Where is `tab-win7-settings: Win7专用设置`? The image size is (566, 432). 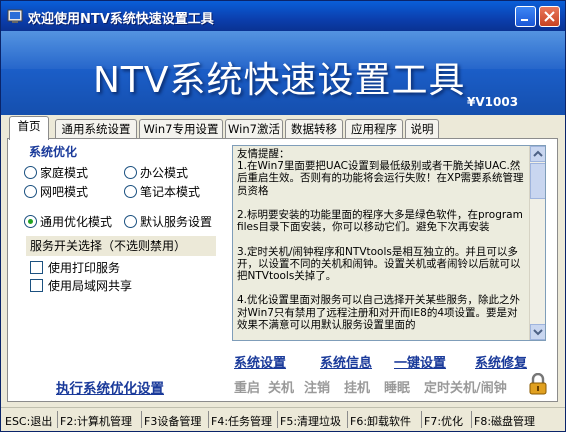
tab-win7-settings: Win7专用设置 is located at coordinates (181, 129).